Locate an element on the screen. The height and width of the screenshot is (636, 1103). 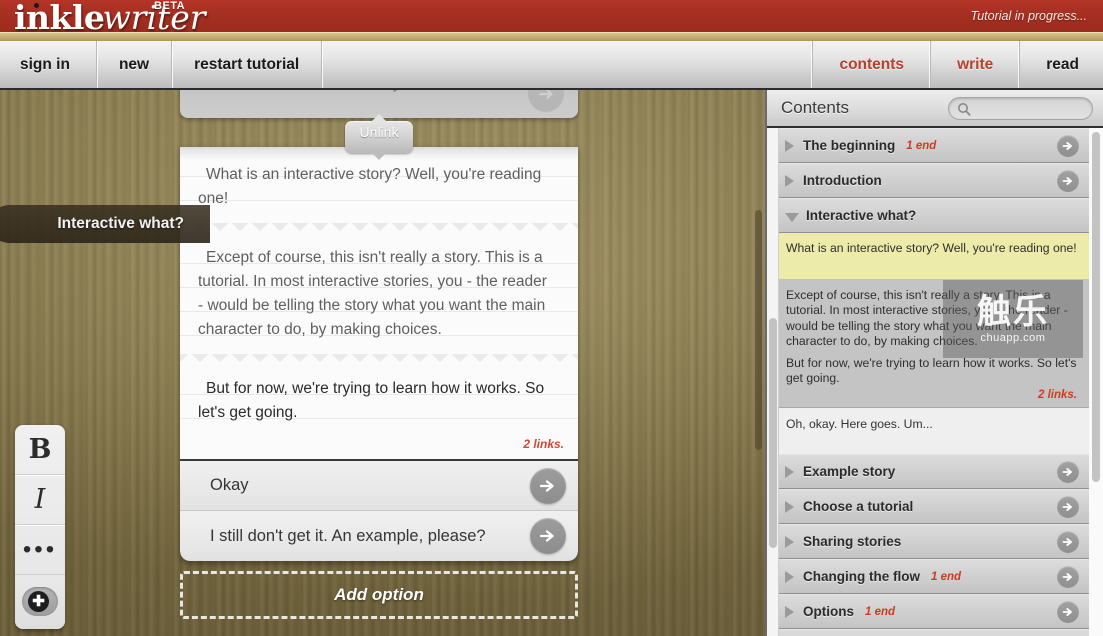
node-tab-interactive-what: Interactive what? is located at coordinates (105, 224).